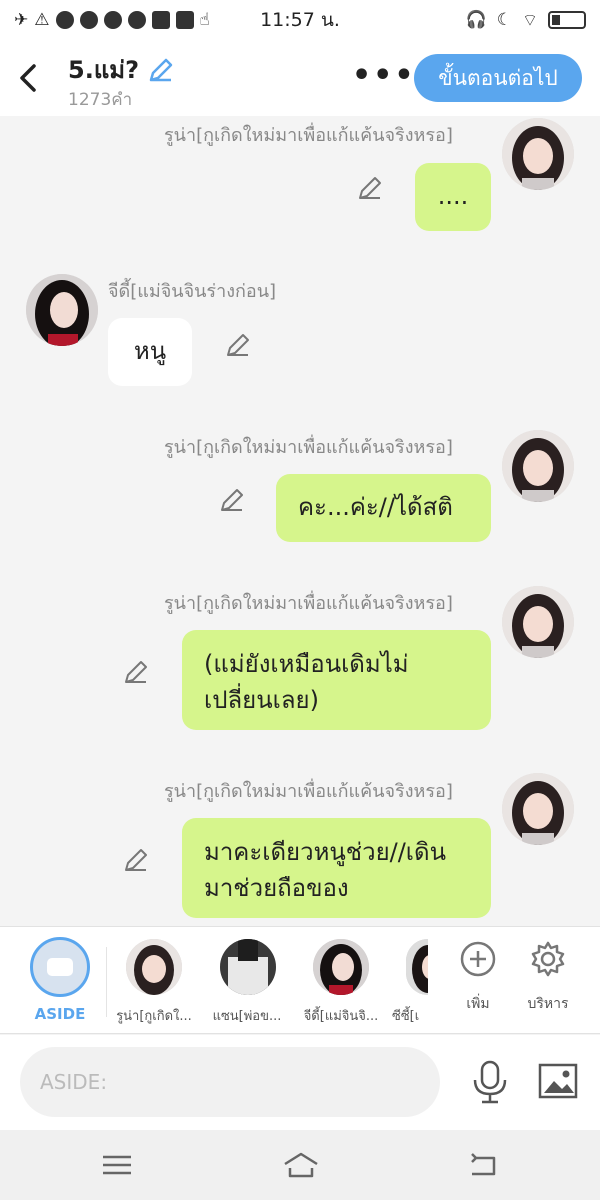  I want to click on aside-label: ASIDE, so click(60, 1014).